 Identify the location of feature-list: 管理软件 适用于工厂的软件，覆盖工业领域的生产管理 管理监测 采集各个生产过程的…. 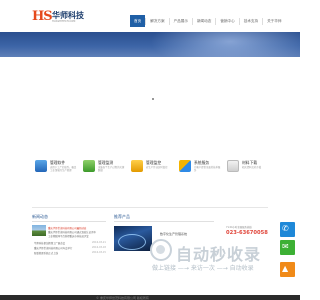
(150, 174).